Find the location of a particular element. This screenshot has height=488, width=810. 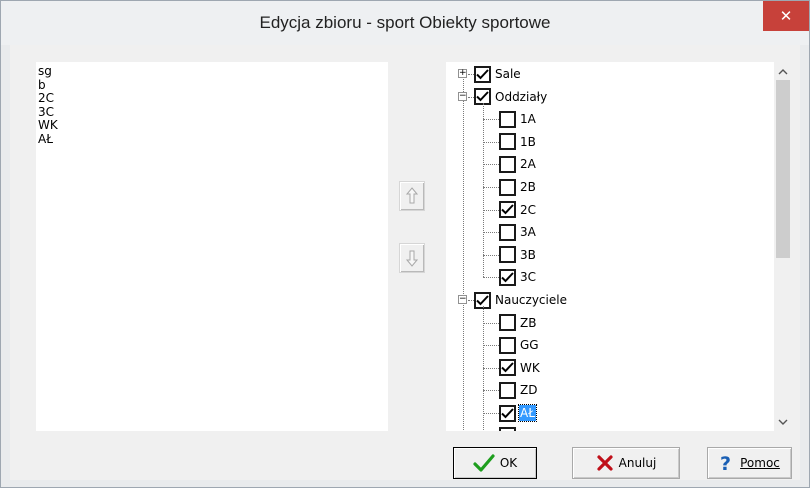

close-button: ✕ is located at coordinates (786, 16).